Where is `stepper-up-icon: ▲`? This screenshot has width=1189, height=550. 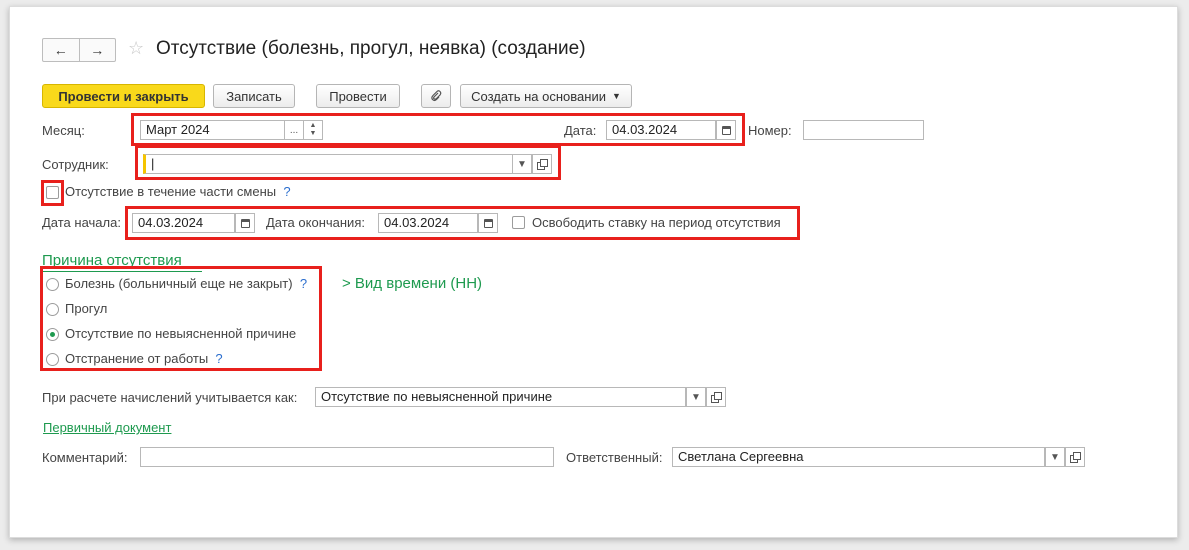
stepper-up-icon: ▲ is located at coordinates (313, 125).